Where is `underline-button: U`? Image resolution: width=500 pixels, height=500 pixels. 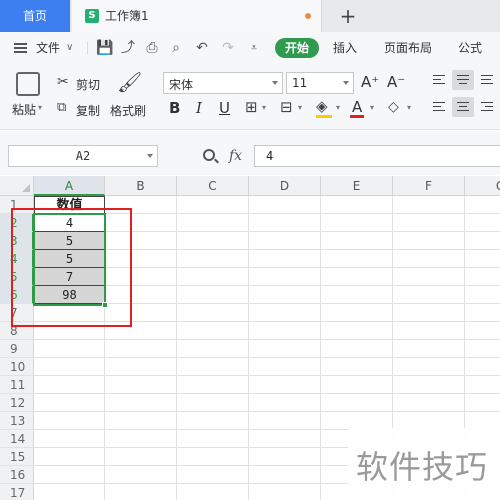
underline-button: U is located at coordinates (224, 108).